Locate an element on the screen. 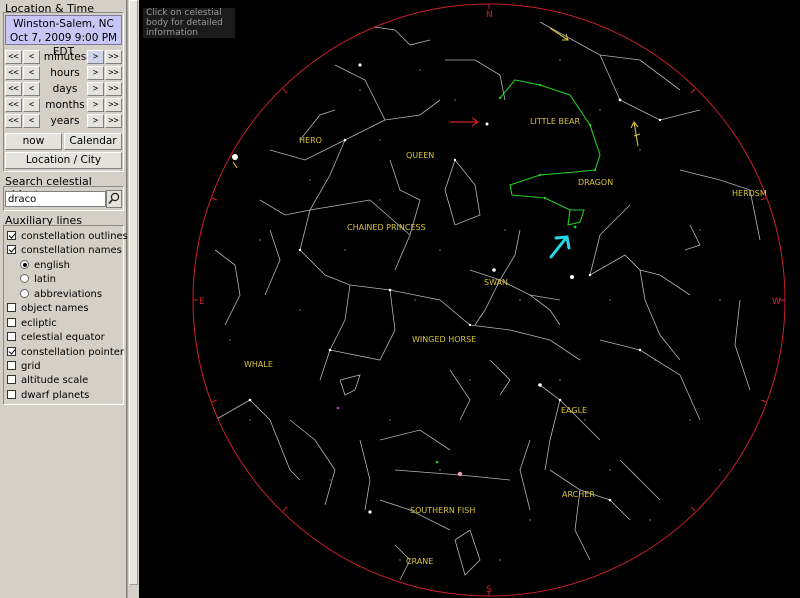 The height and width of the screenshot is (598, 800). search-button is located at coordinates (114, 199).